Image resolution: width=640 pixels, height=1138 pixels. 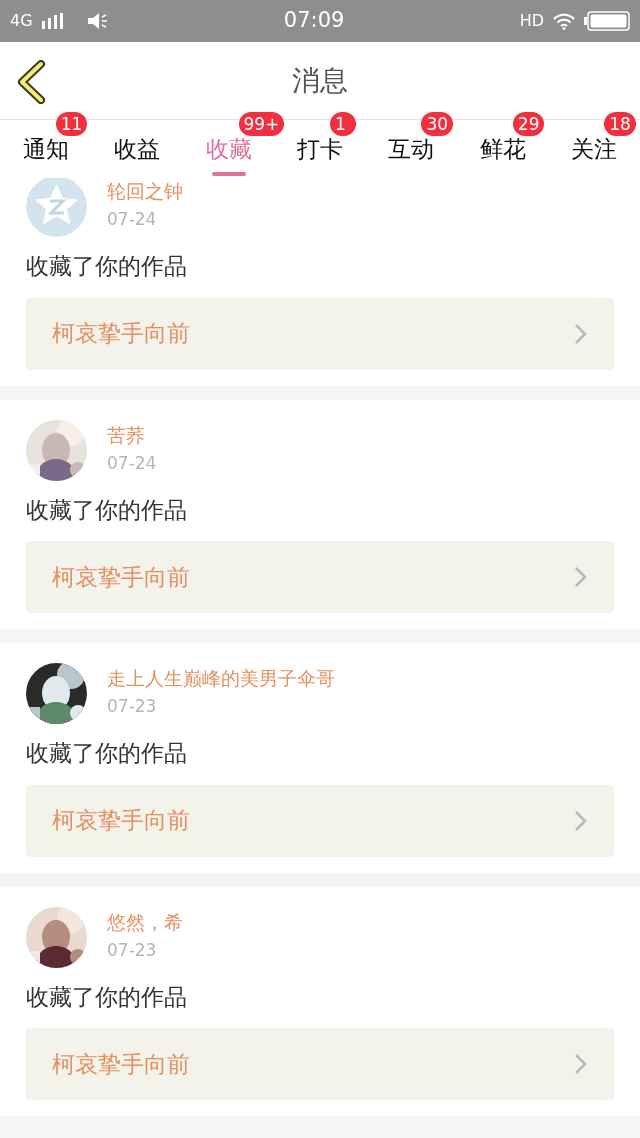 What do you see at coordinates (314, 21) in the screenshot?
I see `clock: 07:09` at bounding box center [314, 21].